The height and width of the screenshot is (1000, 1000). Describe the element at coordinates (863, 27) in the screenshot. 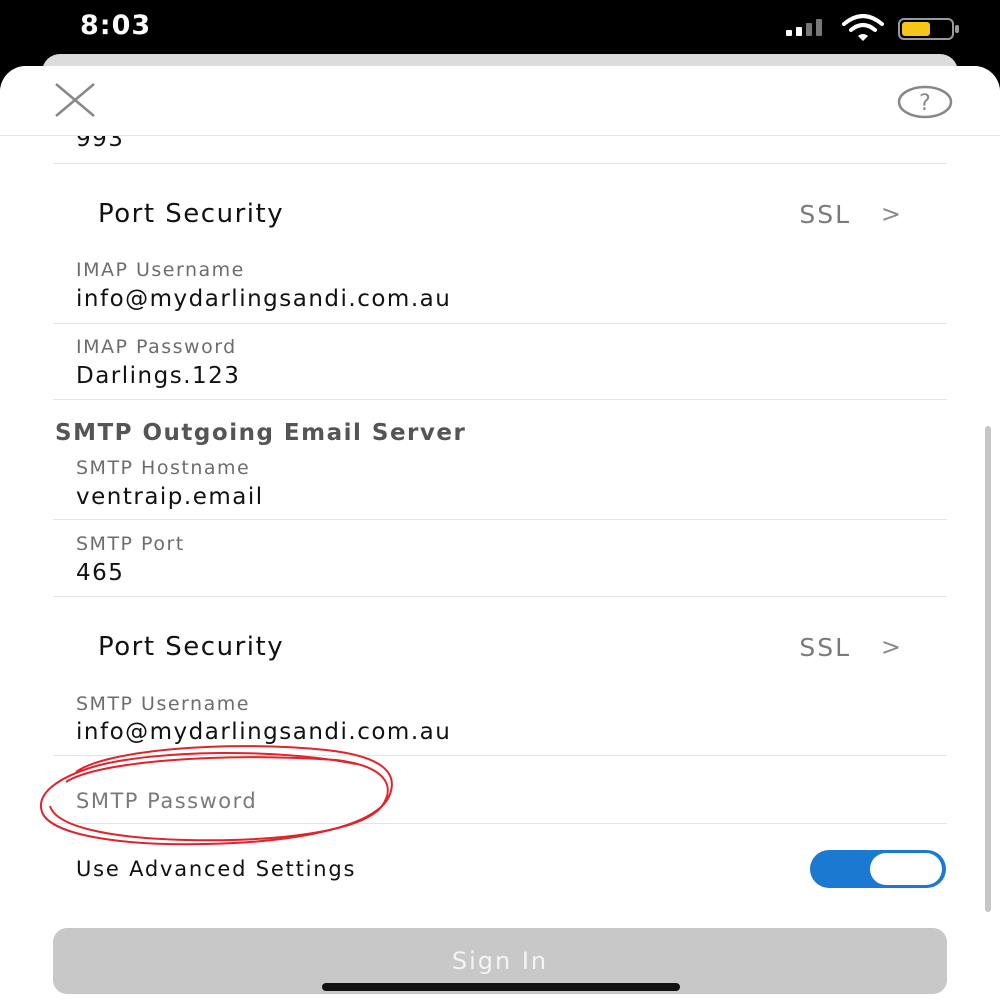

I see `wifi-icon` at that location.